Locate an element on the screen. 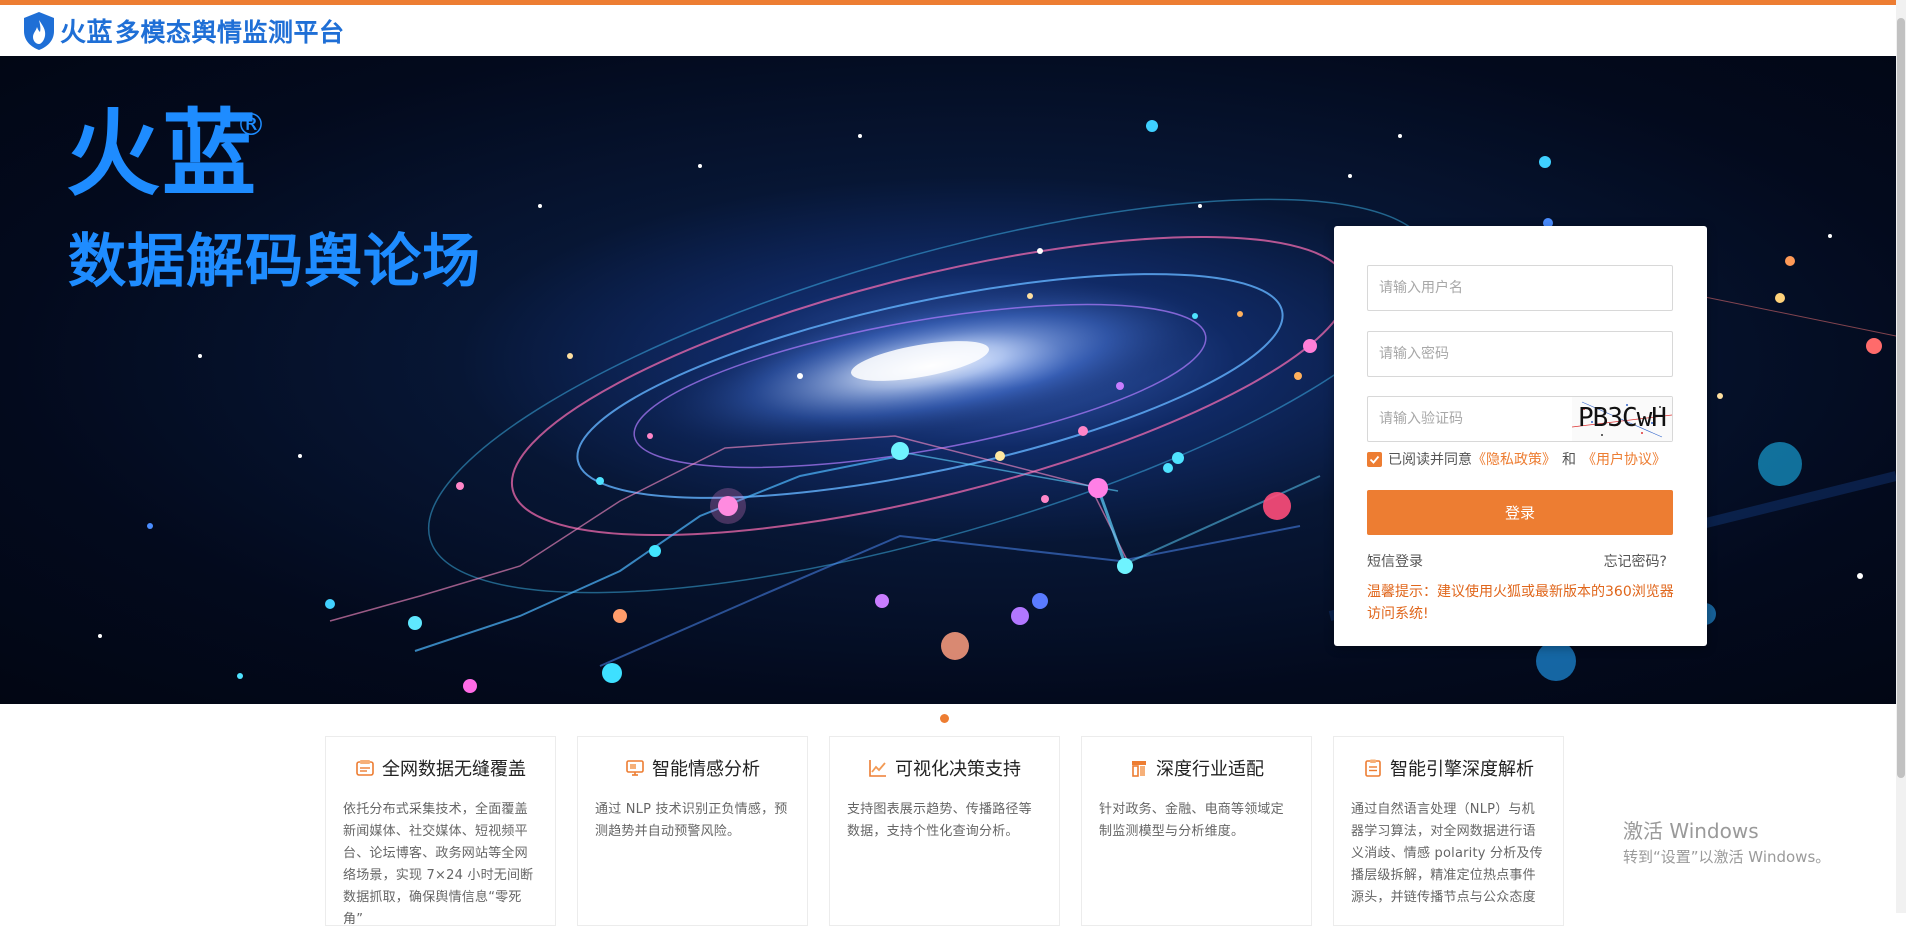 The image size is (1906, 931). sms-login-link: 短信登录 is located at coordinates (1395, 561).